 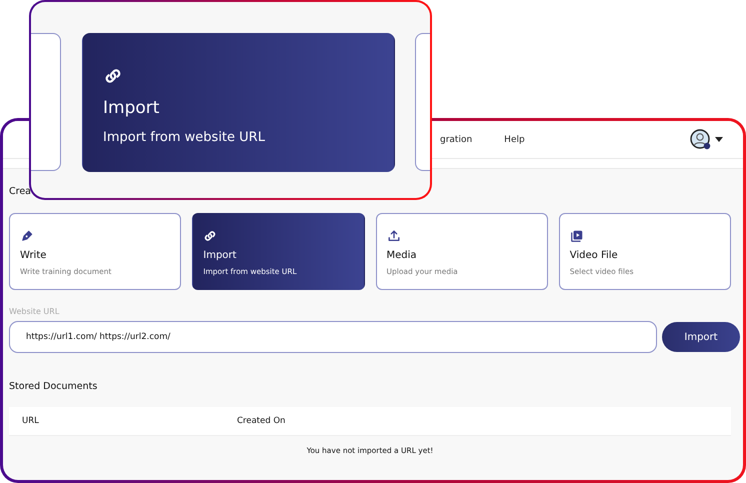 I want to click on field-label: Website URL, so click(x=34, y=311).